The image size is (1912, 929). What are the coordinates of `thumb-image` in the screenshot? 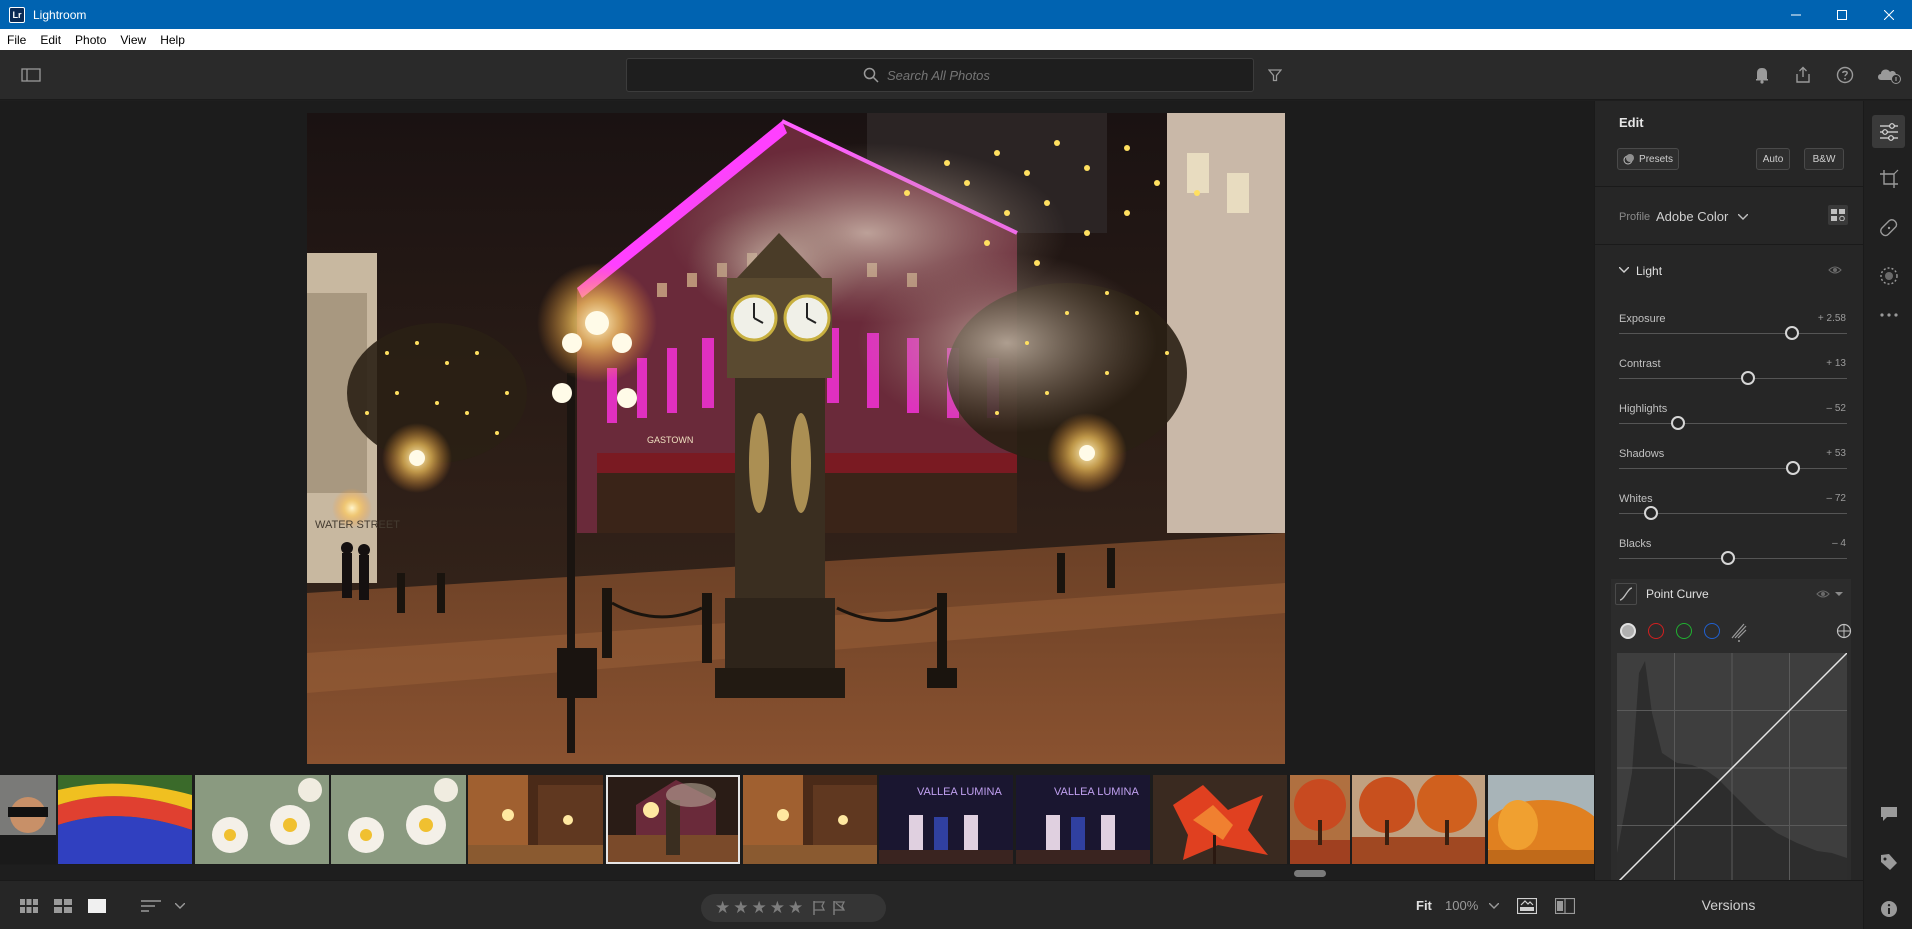 It's located at (262, 819).